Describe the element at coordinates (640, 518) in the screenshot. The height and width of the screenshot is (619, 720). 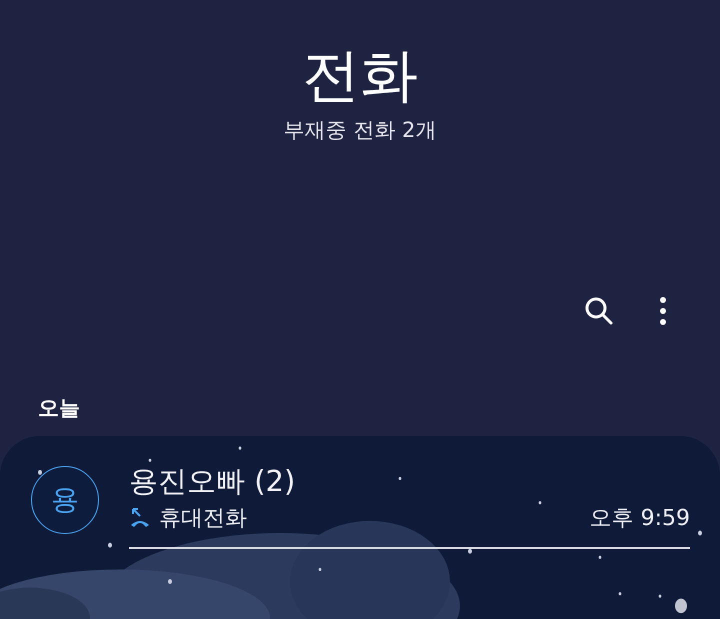
I see `call-time: 오후 9:59` at that location.